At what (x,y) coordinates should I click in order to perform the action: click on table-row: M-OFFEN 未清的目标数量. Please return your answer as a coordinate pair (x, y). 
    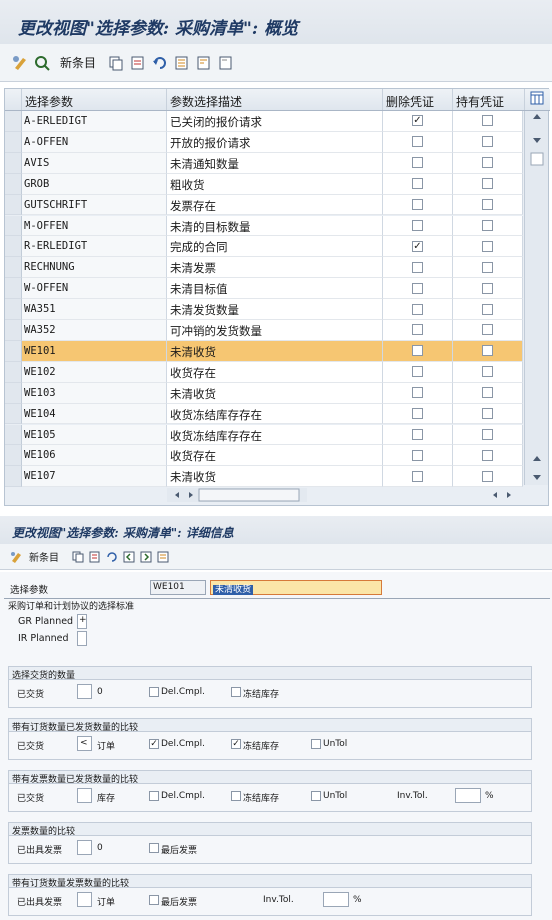
    Looking at the image, I should click on (265, 226).